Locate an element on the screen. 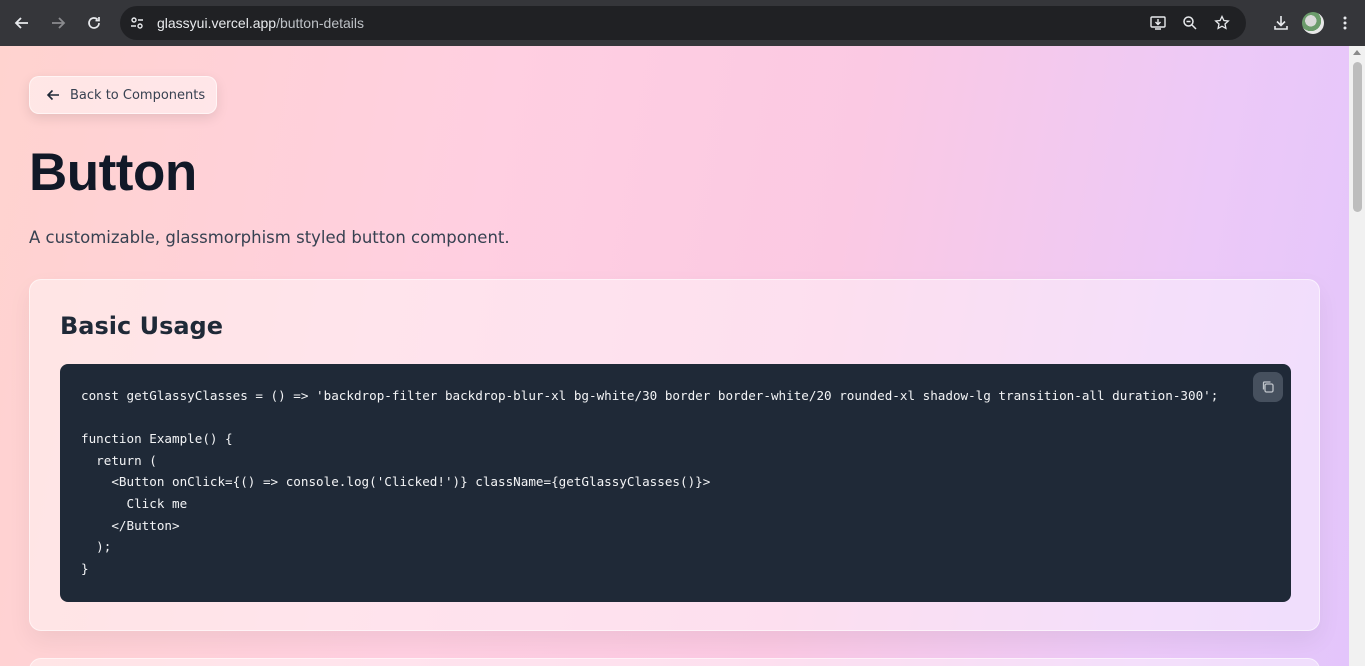 This screenshot has height=666, width=1365. url-domain: glassyui.vercel.app is located at coordinates (217, 23).